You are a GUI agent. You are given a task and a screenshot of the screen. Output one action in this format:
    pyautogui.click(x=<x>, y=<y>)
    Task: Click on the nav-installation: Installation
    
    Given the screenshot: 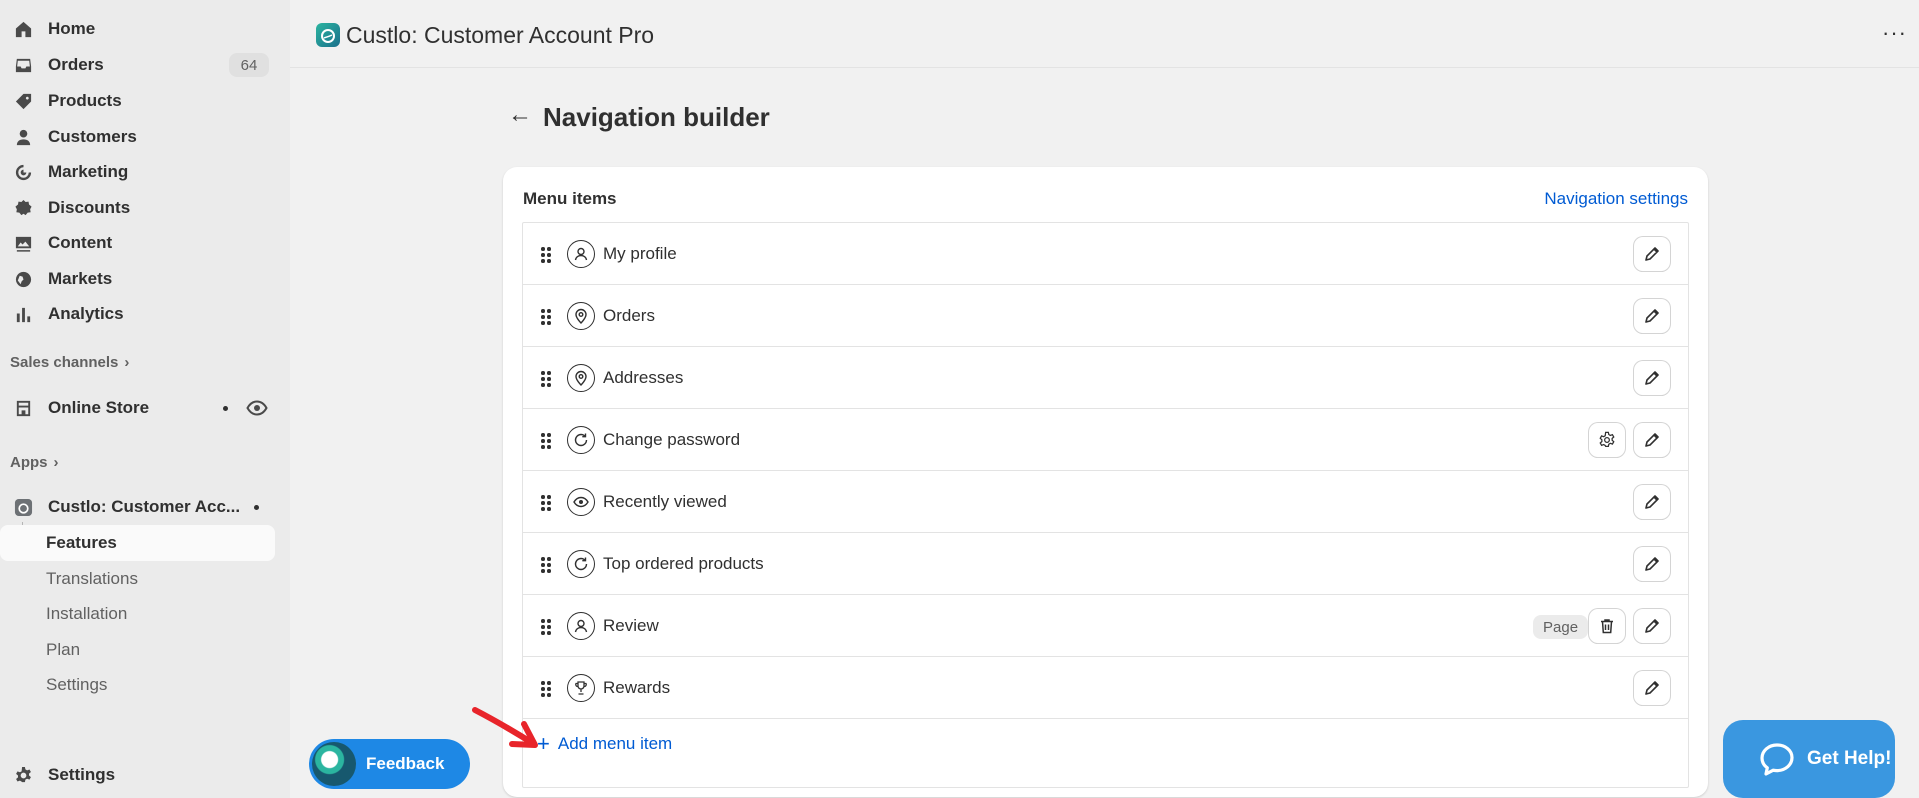 What is the action you would take?
    pyautogui.click(x=86, y=614)
    